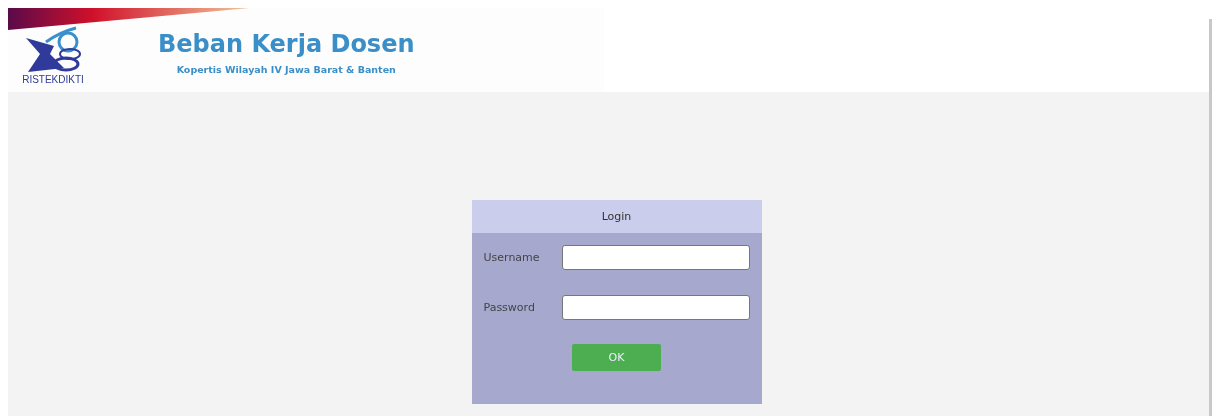 The image size is (1216, 416). What do you see at coordinates (1210, 217) in the screenshot?
I see `scrollbar` at bounding box center [1210, 217].